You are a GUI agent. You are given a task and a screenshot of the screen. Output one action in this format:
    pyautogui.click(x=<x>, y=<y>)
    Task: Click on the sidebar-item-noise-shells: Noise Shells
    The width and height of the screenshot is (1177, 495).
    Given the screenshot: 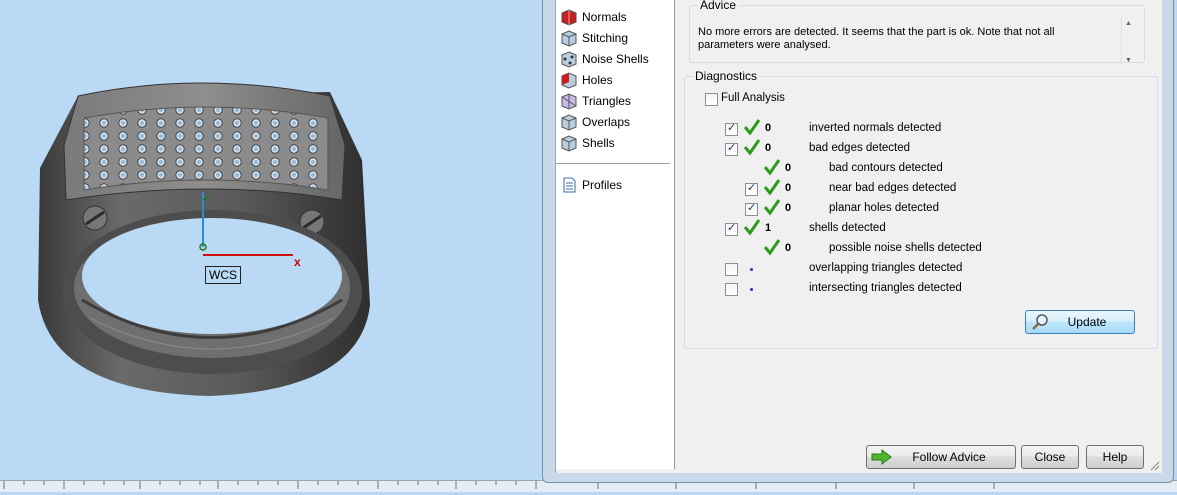 What is the action you would take?
    pyautogui.click(x=604, y=59)
    